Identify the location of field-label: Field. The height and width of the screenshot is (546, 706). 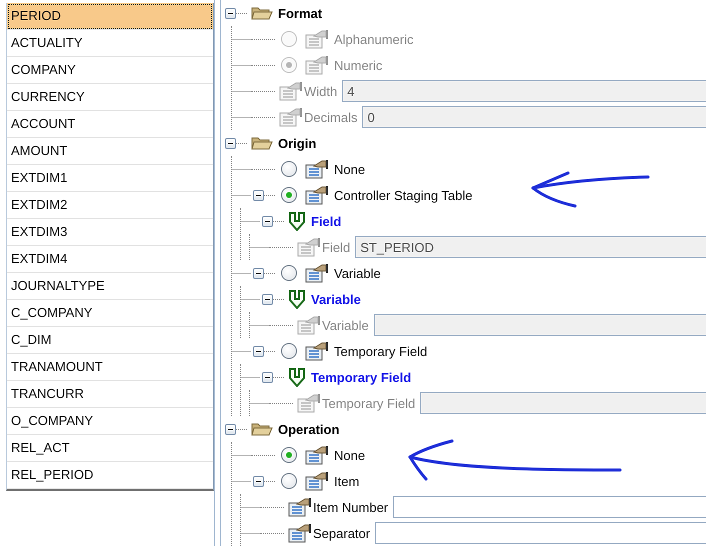
(336, 247).